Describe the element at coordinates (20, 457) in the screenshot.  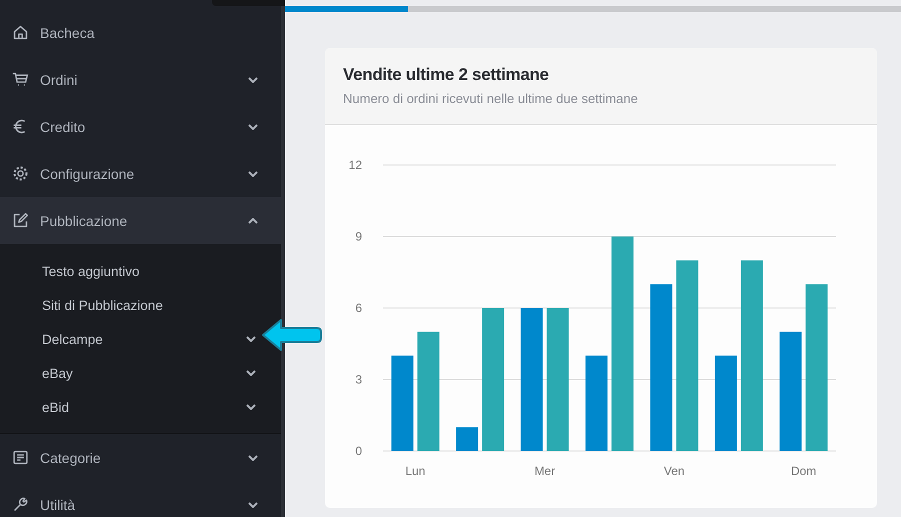
I see `document-icon` at that location.